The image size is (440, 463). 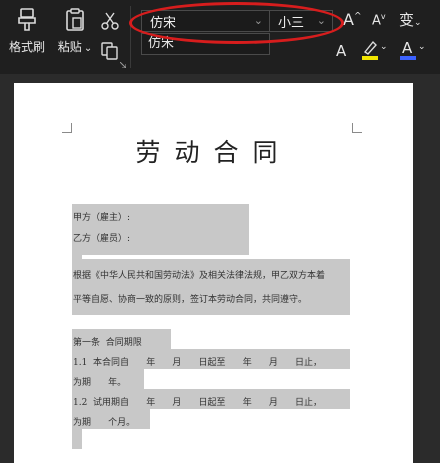 What do you see at coordinates (123, 65) in the screenshot?
I see `dialog-launcher-icon` at bounding box center [123, 65].